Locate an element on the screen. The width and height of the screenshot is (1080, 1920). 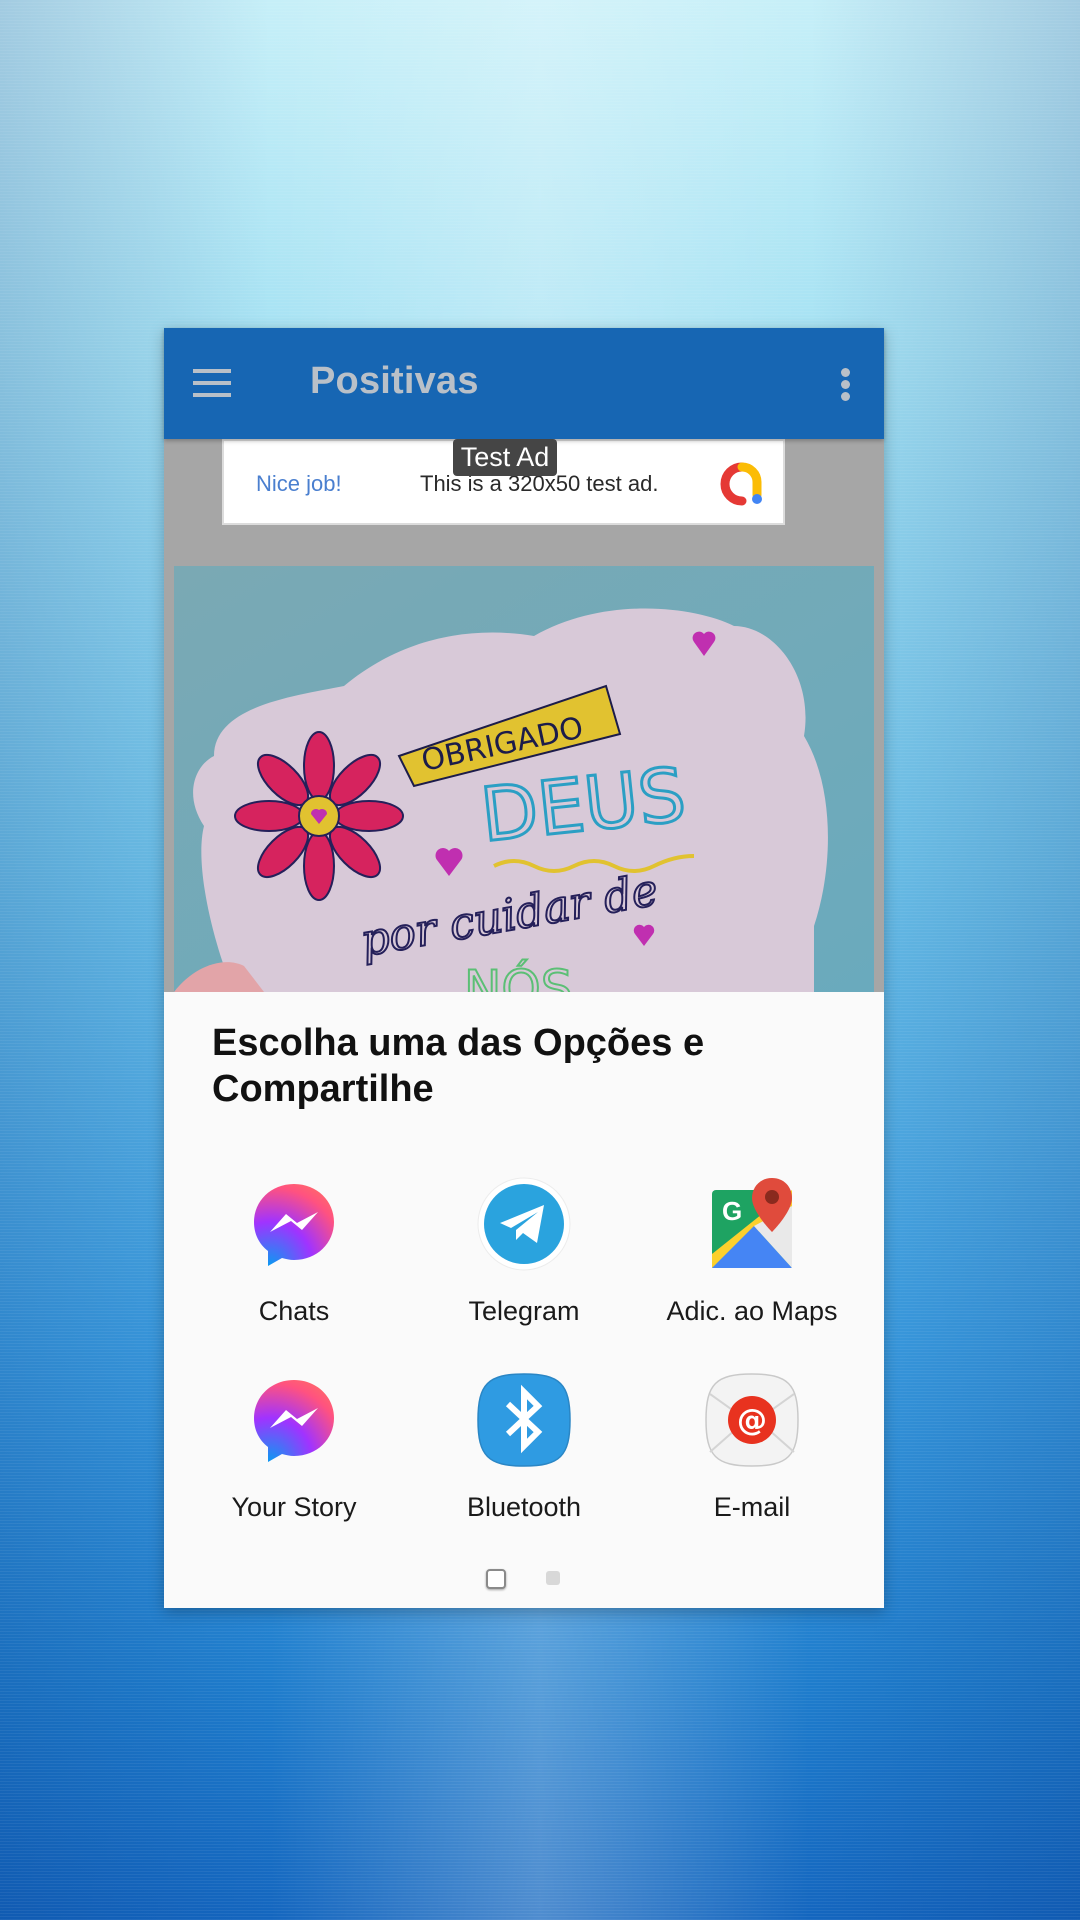
share-target-label: Bluetooth is located at coordinates (524, 1507).